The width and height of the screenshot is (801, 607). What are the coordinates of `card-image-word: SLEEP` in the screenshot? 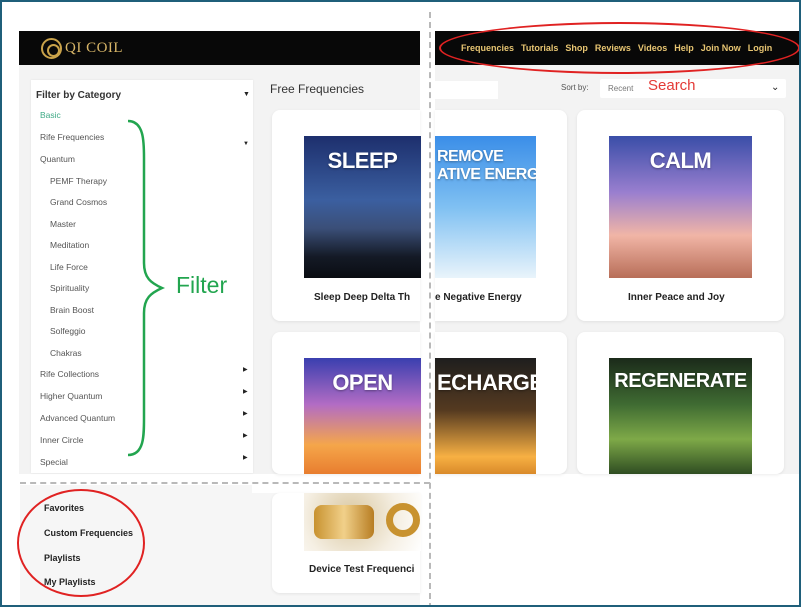 It's located at (362, 160).